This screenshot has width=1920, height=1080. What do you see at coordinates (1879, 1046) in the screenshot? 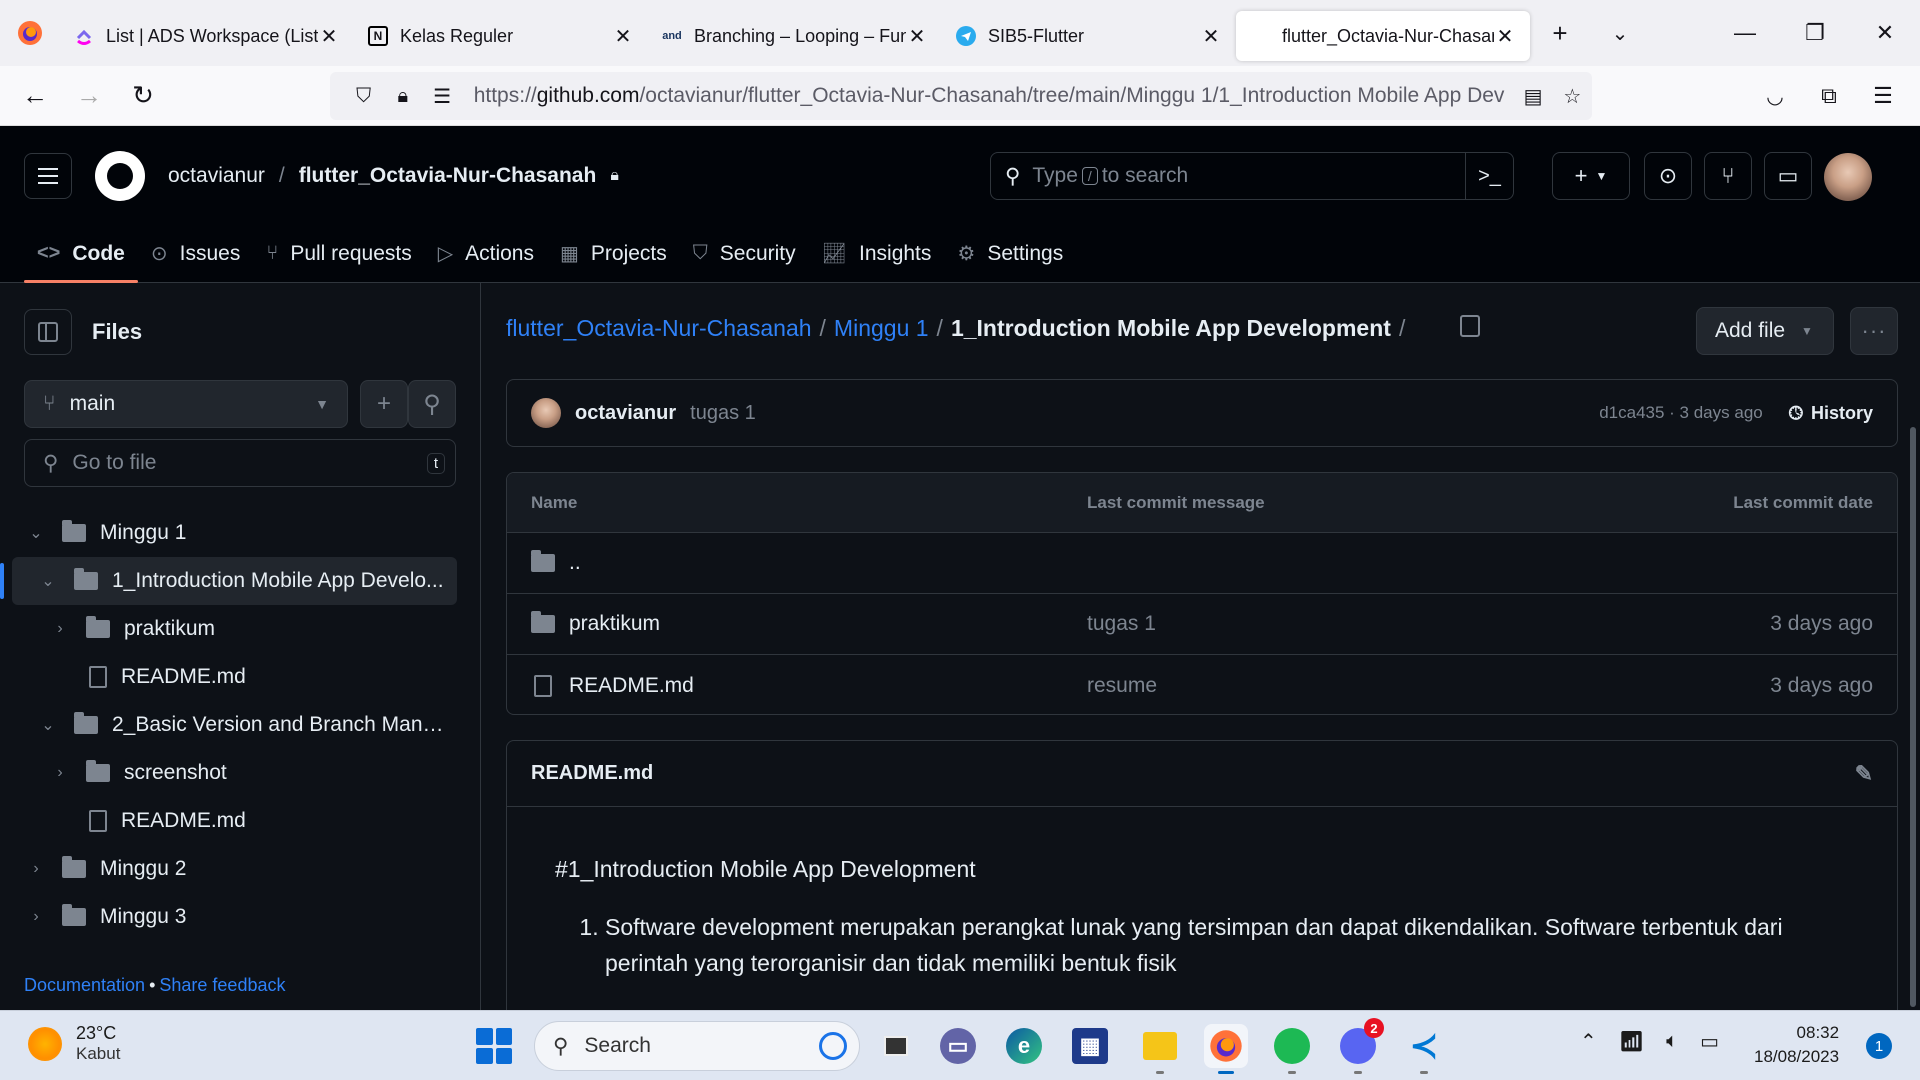
I see `notification-badge: 1` at bounding box center [1879, 1046].